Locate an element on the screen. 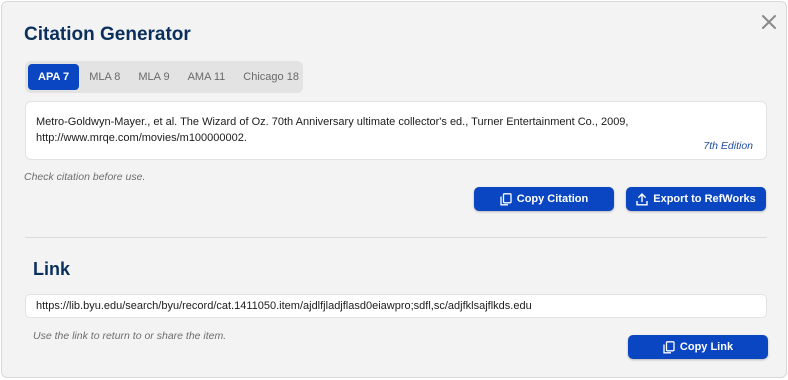 The image size is (788, 380). citation-style-tabs: APA 7 MLA 8 MLA 9 AMA 11 Chicago 18 is located at coordinates (164, 77).